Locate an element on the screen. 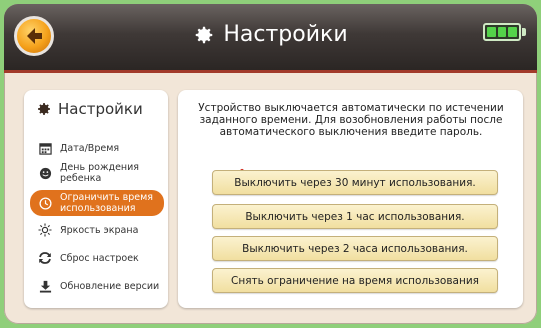 The height and width of the screenshot is (328, 541). sidebar-title-text: Настройки is located at coordinates (100, 109).